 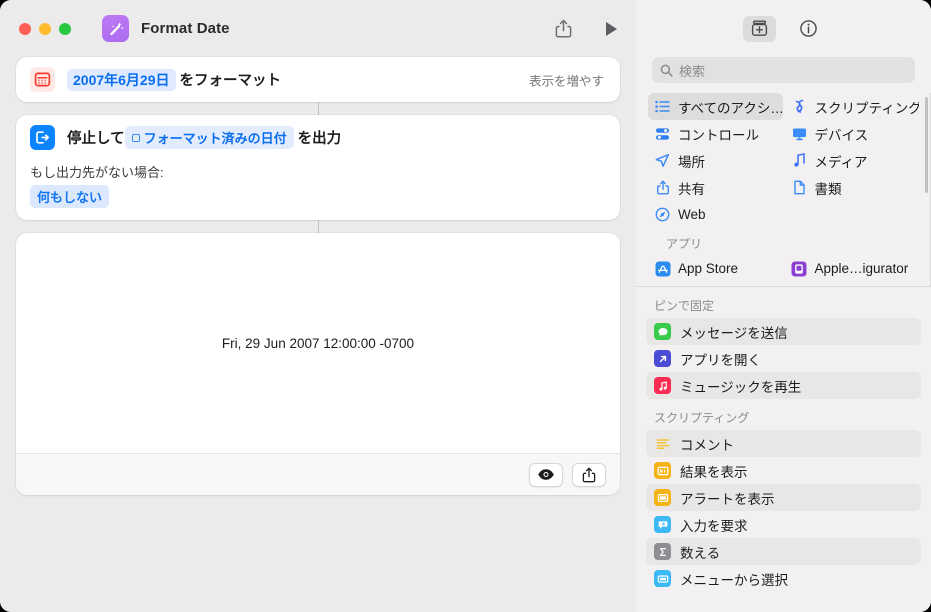 What do you see at coordinates (662, 134) in the screenshot?
I see `controls-icon` at bounding box center [662, 134].